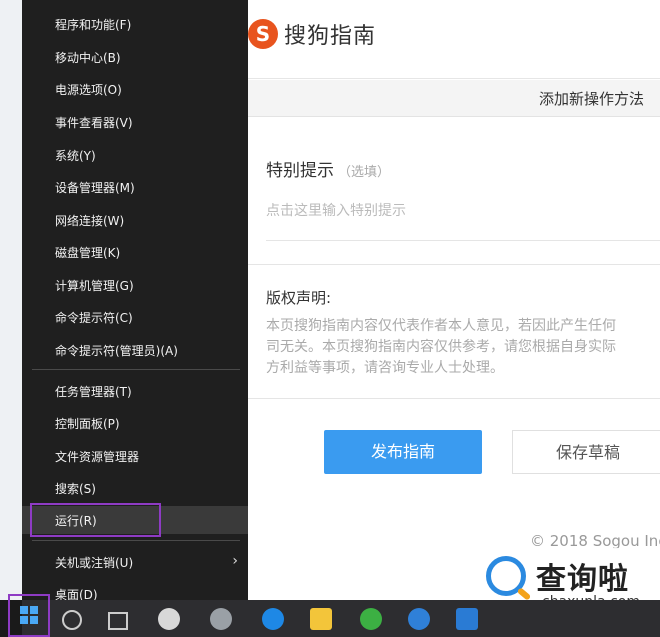 This screenshot has height=637, width=660. What do you see at coordinates (135, 285) in the screenshot?
I see `menu-item-computer-management: 计算机管理(G)` at bounding box center [135, 285].